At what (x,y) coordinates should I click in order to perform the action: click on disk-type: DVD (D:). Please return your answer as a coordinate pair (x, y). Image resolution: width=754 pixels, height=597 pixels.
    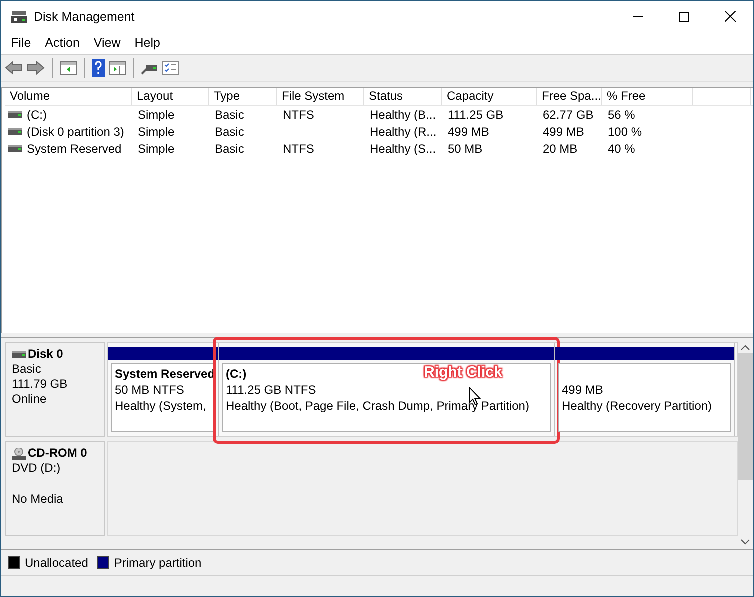
    Looking at the image, I should click on (37, 468).